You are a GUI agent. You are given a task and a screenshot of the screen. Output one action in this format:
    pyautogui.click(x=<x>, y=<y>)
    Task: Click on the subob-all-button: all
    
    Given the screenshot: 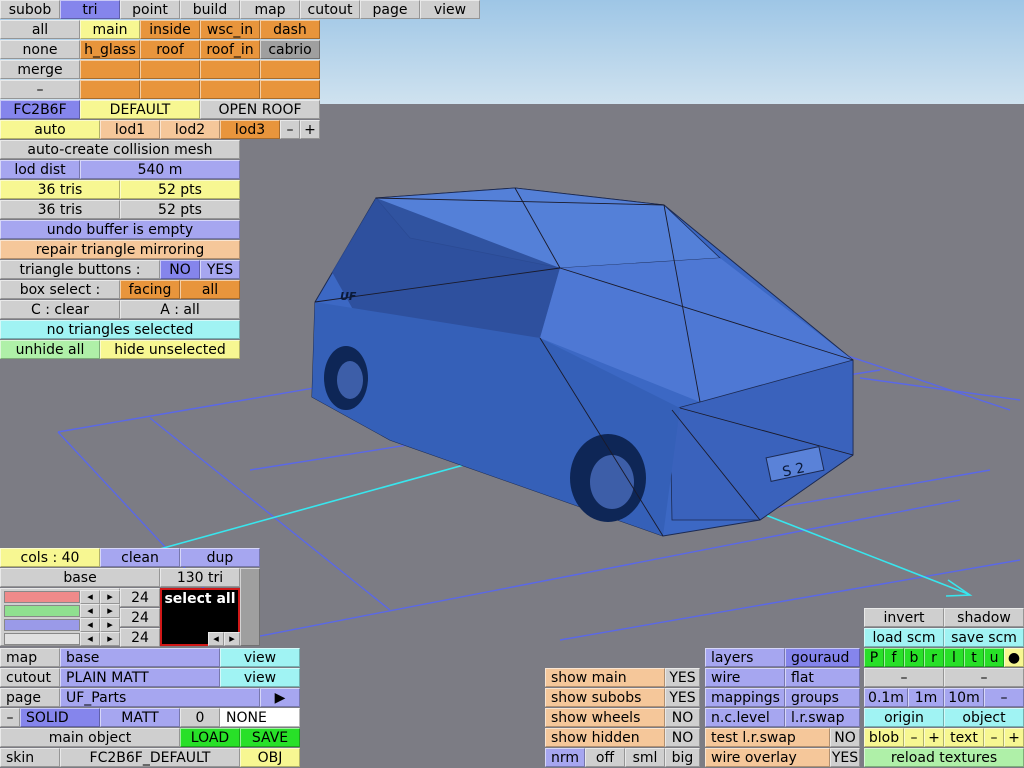 What is the action you would take?
    pyautogui.click(x=40, y=29)
    